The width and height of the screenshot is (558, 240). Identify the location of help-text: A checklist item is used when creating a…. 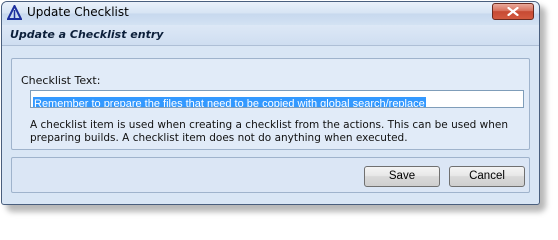
(279, 132).